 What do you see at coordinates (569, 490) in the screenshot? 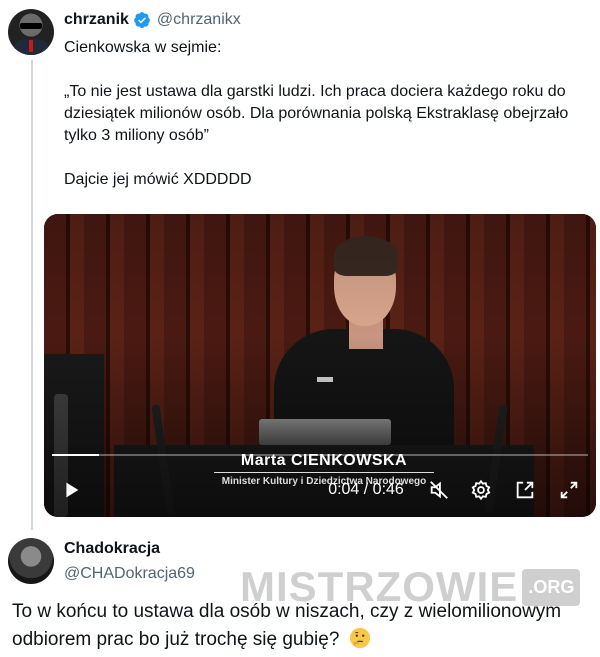
I see `fullscreen-icon` at bounding box center [569, 490].